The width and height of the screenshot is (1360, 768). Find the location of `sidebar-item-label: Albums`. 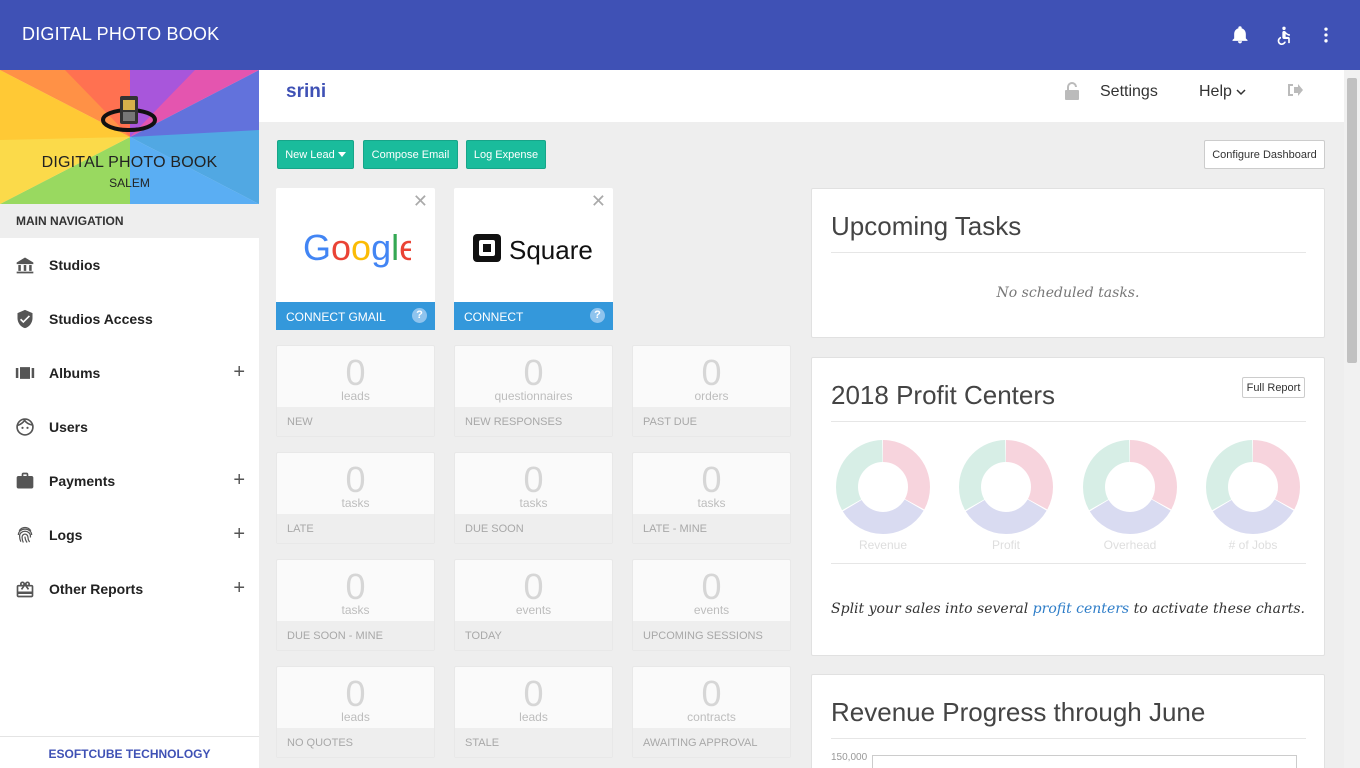

sidebar-item-label: Albums is located at coordinates (75, 373).